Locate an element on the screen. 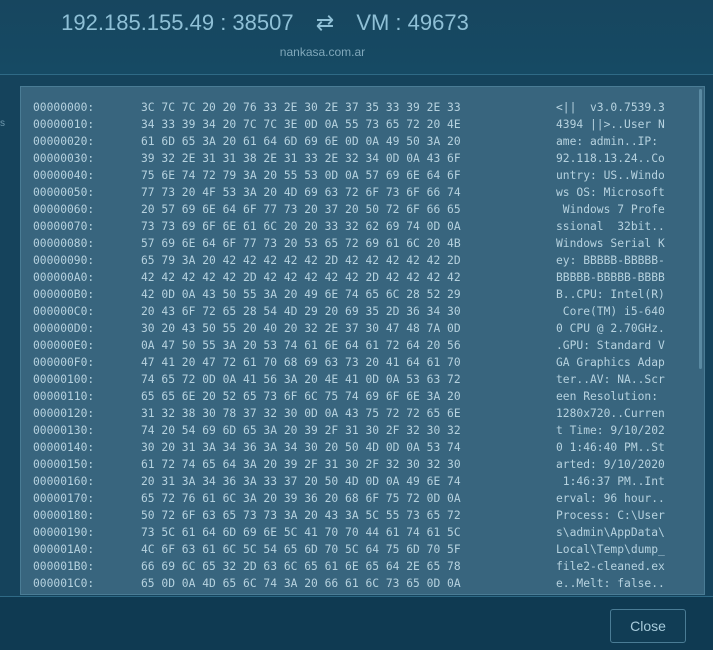 The height and width of the screenshot is (650, 713). hex-offset: 000001A0: is located at coordinates (64, 549).